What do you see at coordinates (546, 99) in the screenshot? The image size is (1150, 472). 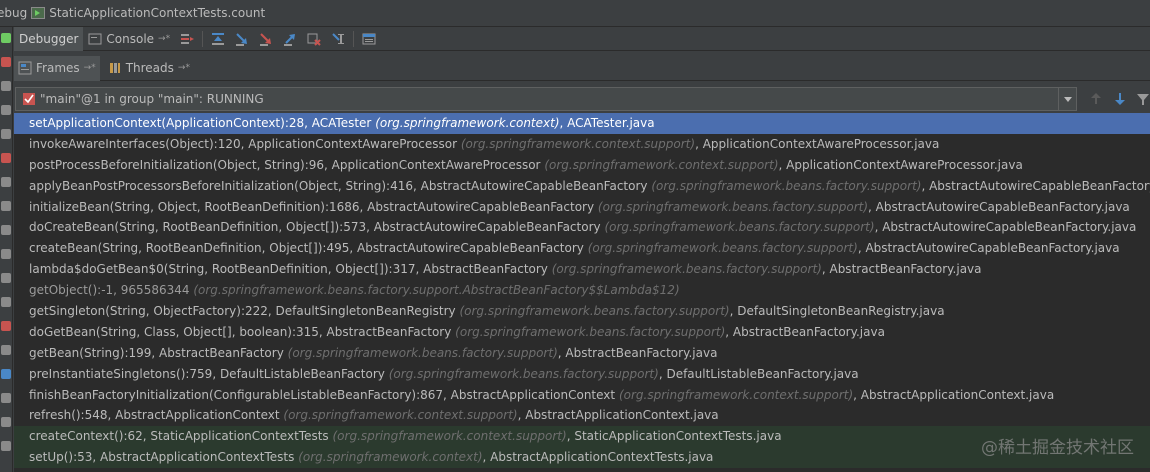 I see `thread-selector: "main"@1 in group "main": RUNNING` at bounding box center [546, 99].